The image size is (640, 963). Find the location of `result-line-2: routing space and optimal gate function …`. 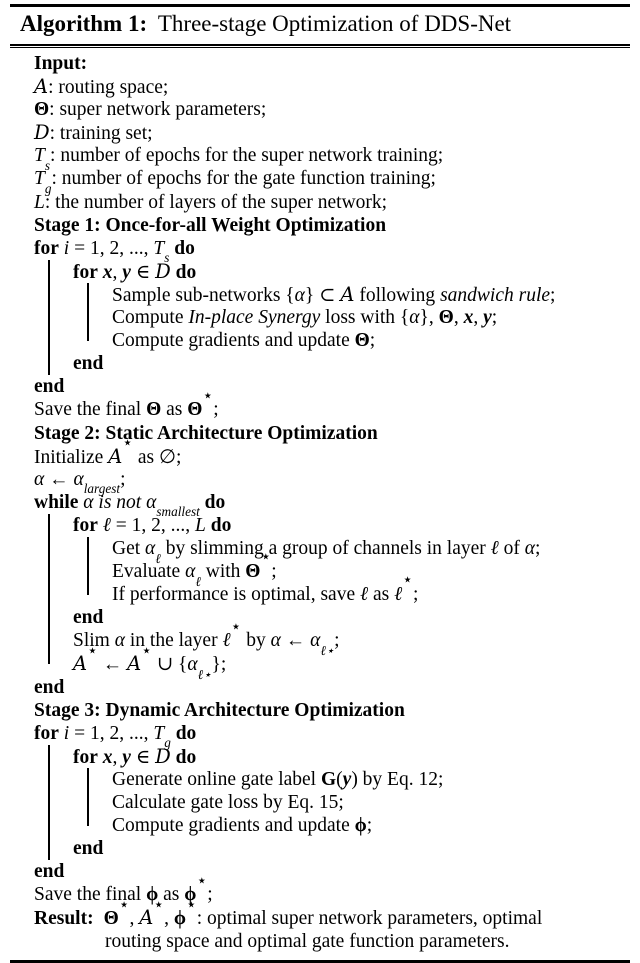

result-line-2: routing space and optimal gate function … is located at coordinates (320, 941).